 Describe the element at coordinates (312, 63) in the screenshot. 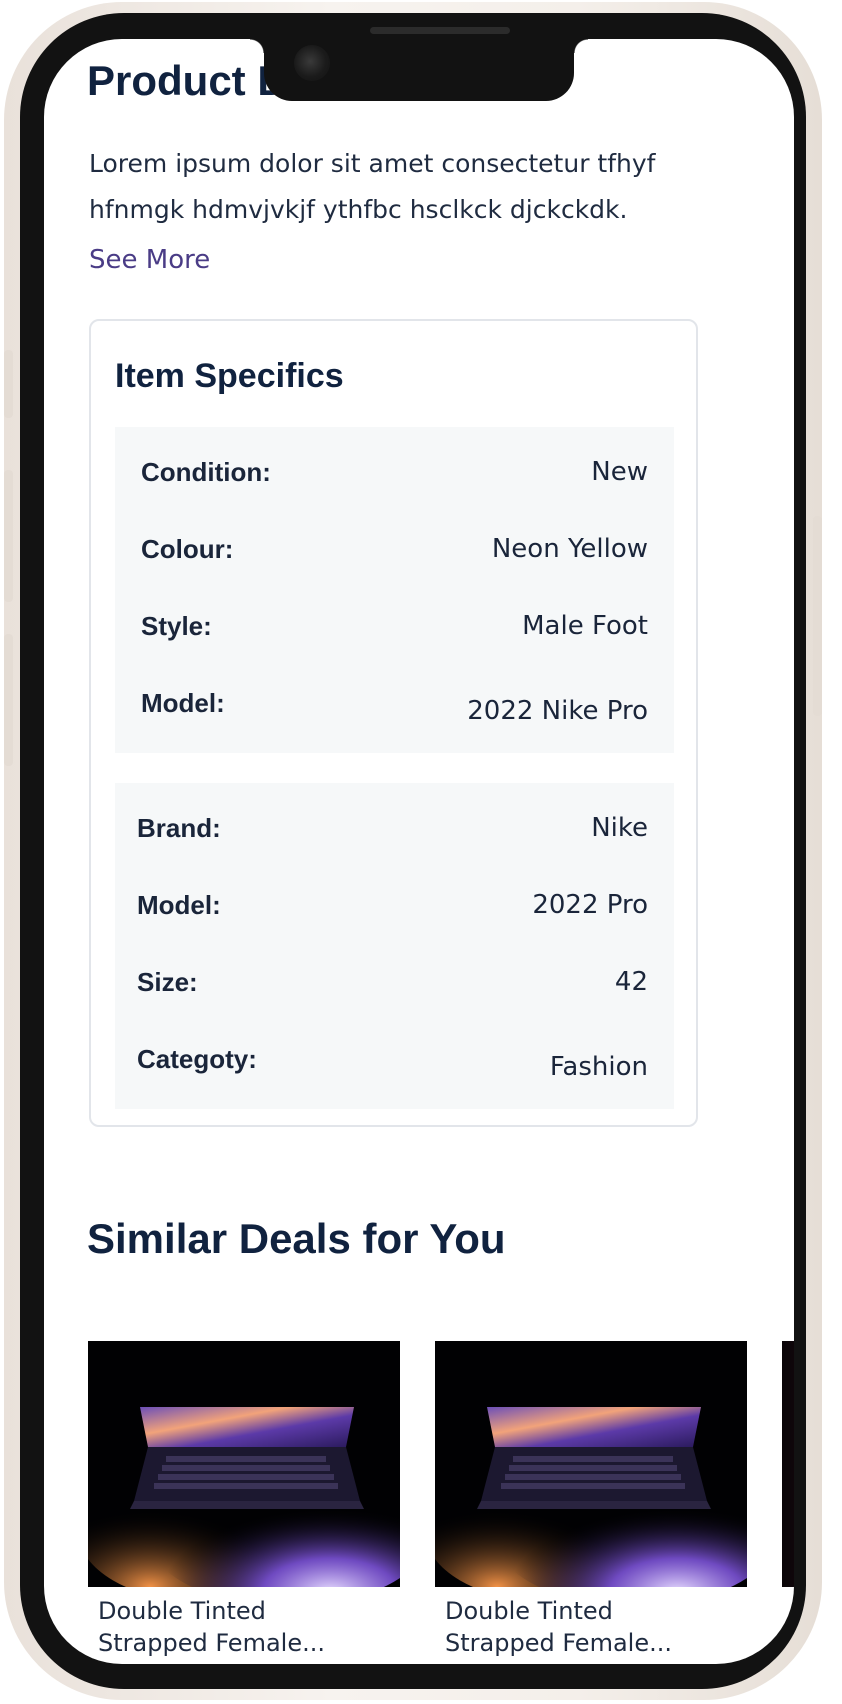

I see `front-camera-icon` at that location.